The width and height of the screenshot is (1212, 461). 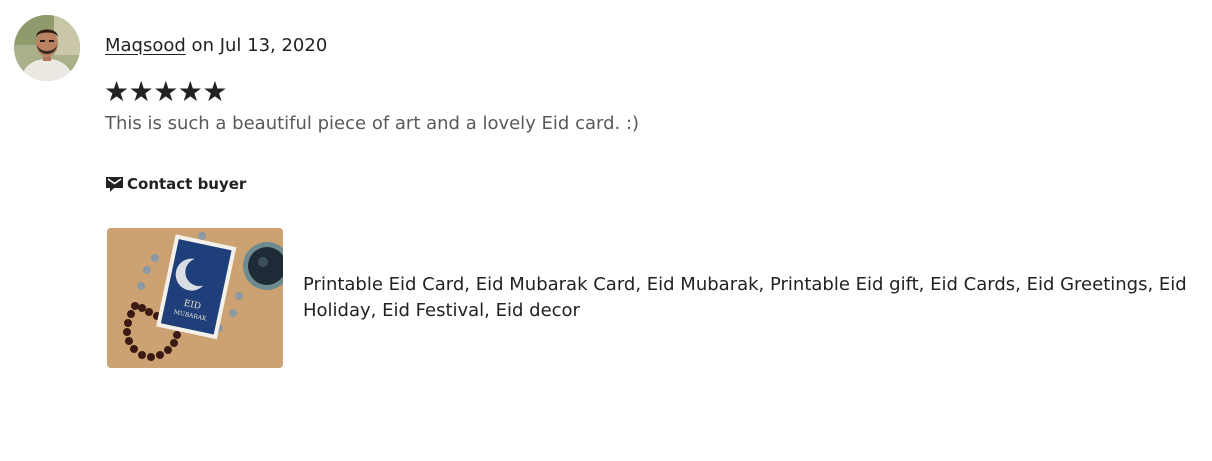 What do you see at coordinates (47, 48) in the screenshot?
I see `avatar` at bounding box center [47, 48].